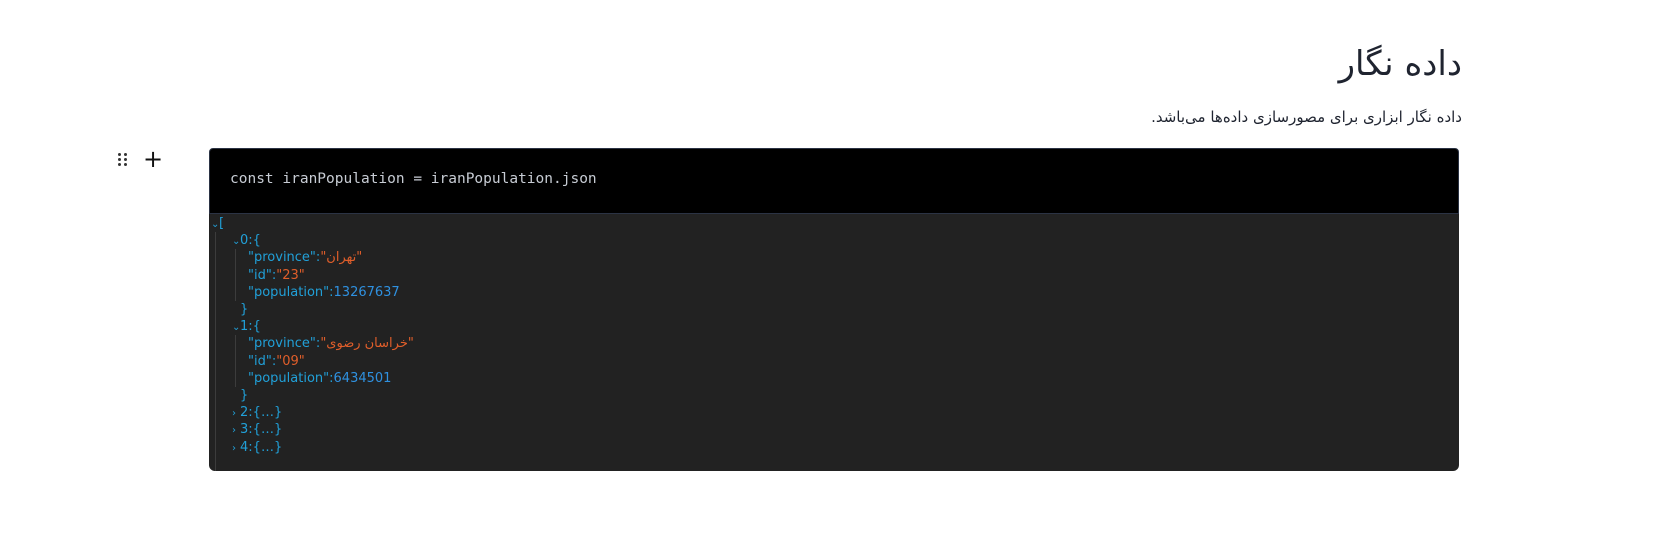 Image resolution: width=1668 pixels, height=553 pixels. Describe the element at coordinates (236, 449) in the screenshot. I see `chevron-right-icon: ›` at that location.